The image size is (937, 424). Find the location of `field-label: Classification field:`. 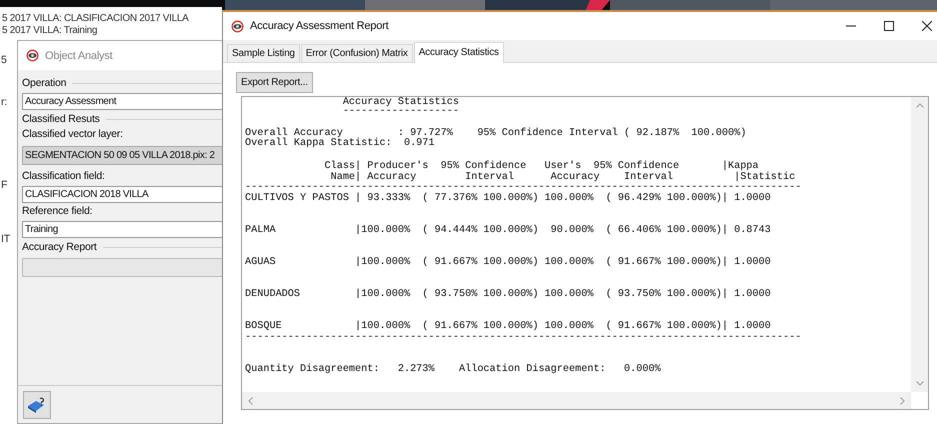

field-label: Classification field: is located at coordinates (64, 176).